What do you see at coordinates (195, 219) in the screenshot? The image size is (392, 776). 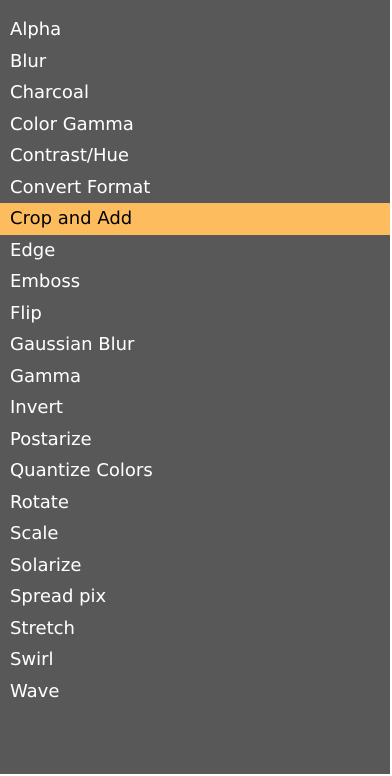 I see `menu-item-crop-and-add: Crop and Add` at bounding box center [195, 219].